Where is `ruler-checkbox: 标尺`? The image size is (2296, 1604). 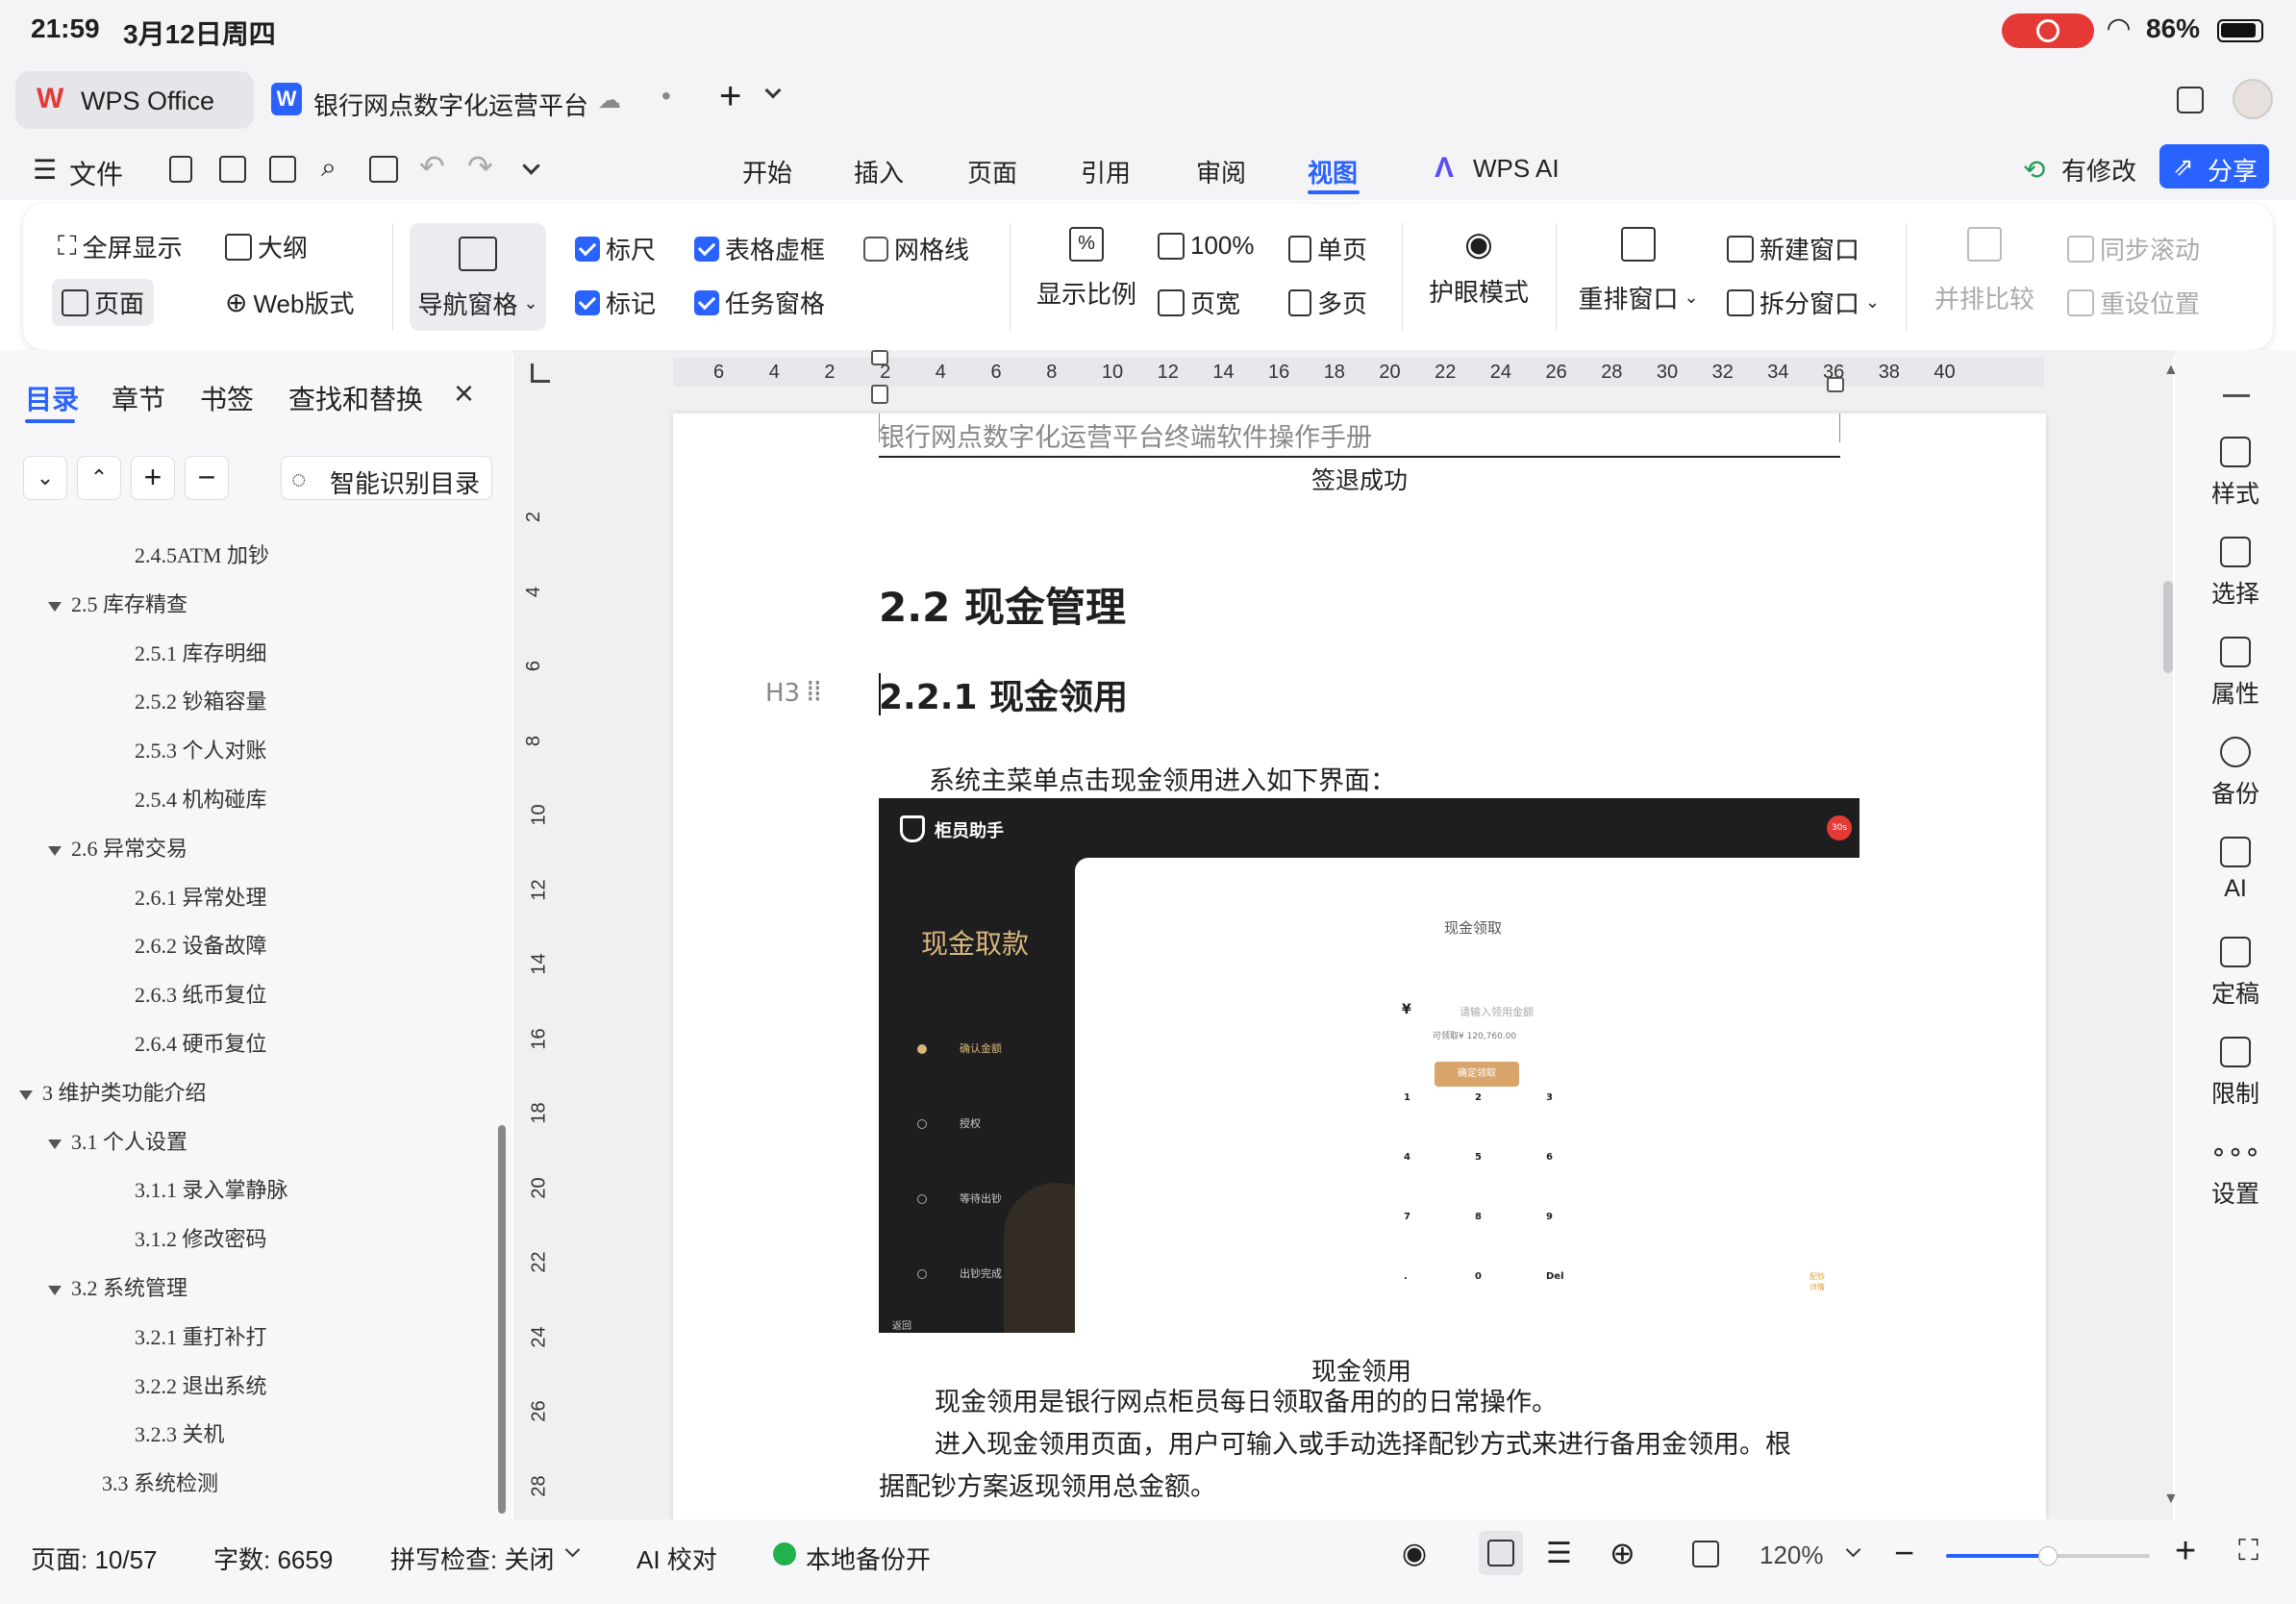 ruler-checkbox: 标尺 is located at coordinates (615, 248).